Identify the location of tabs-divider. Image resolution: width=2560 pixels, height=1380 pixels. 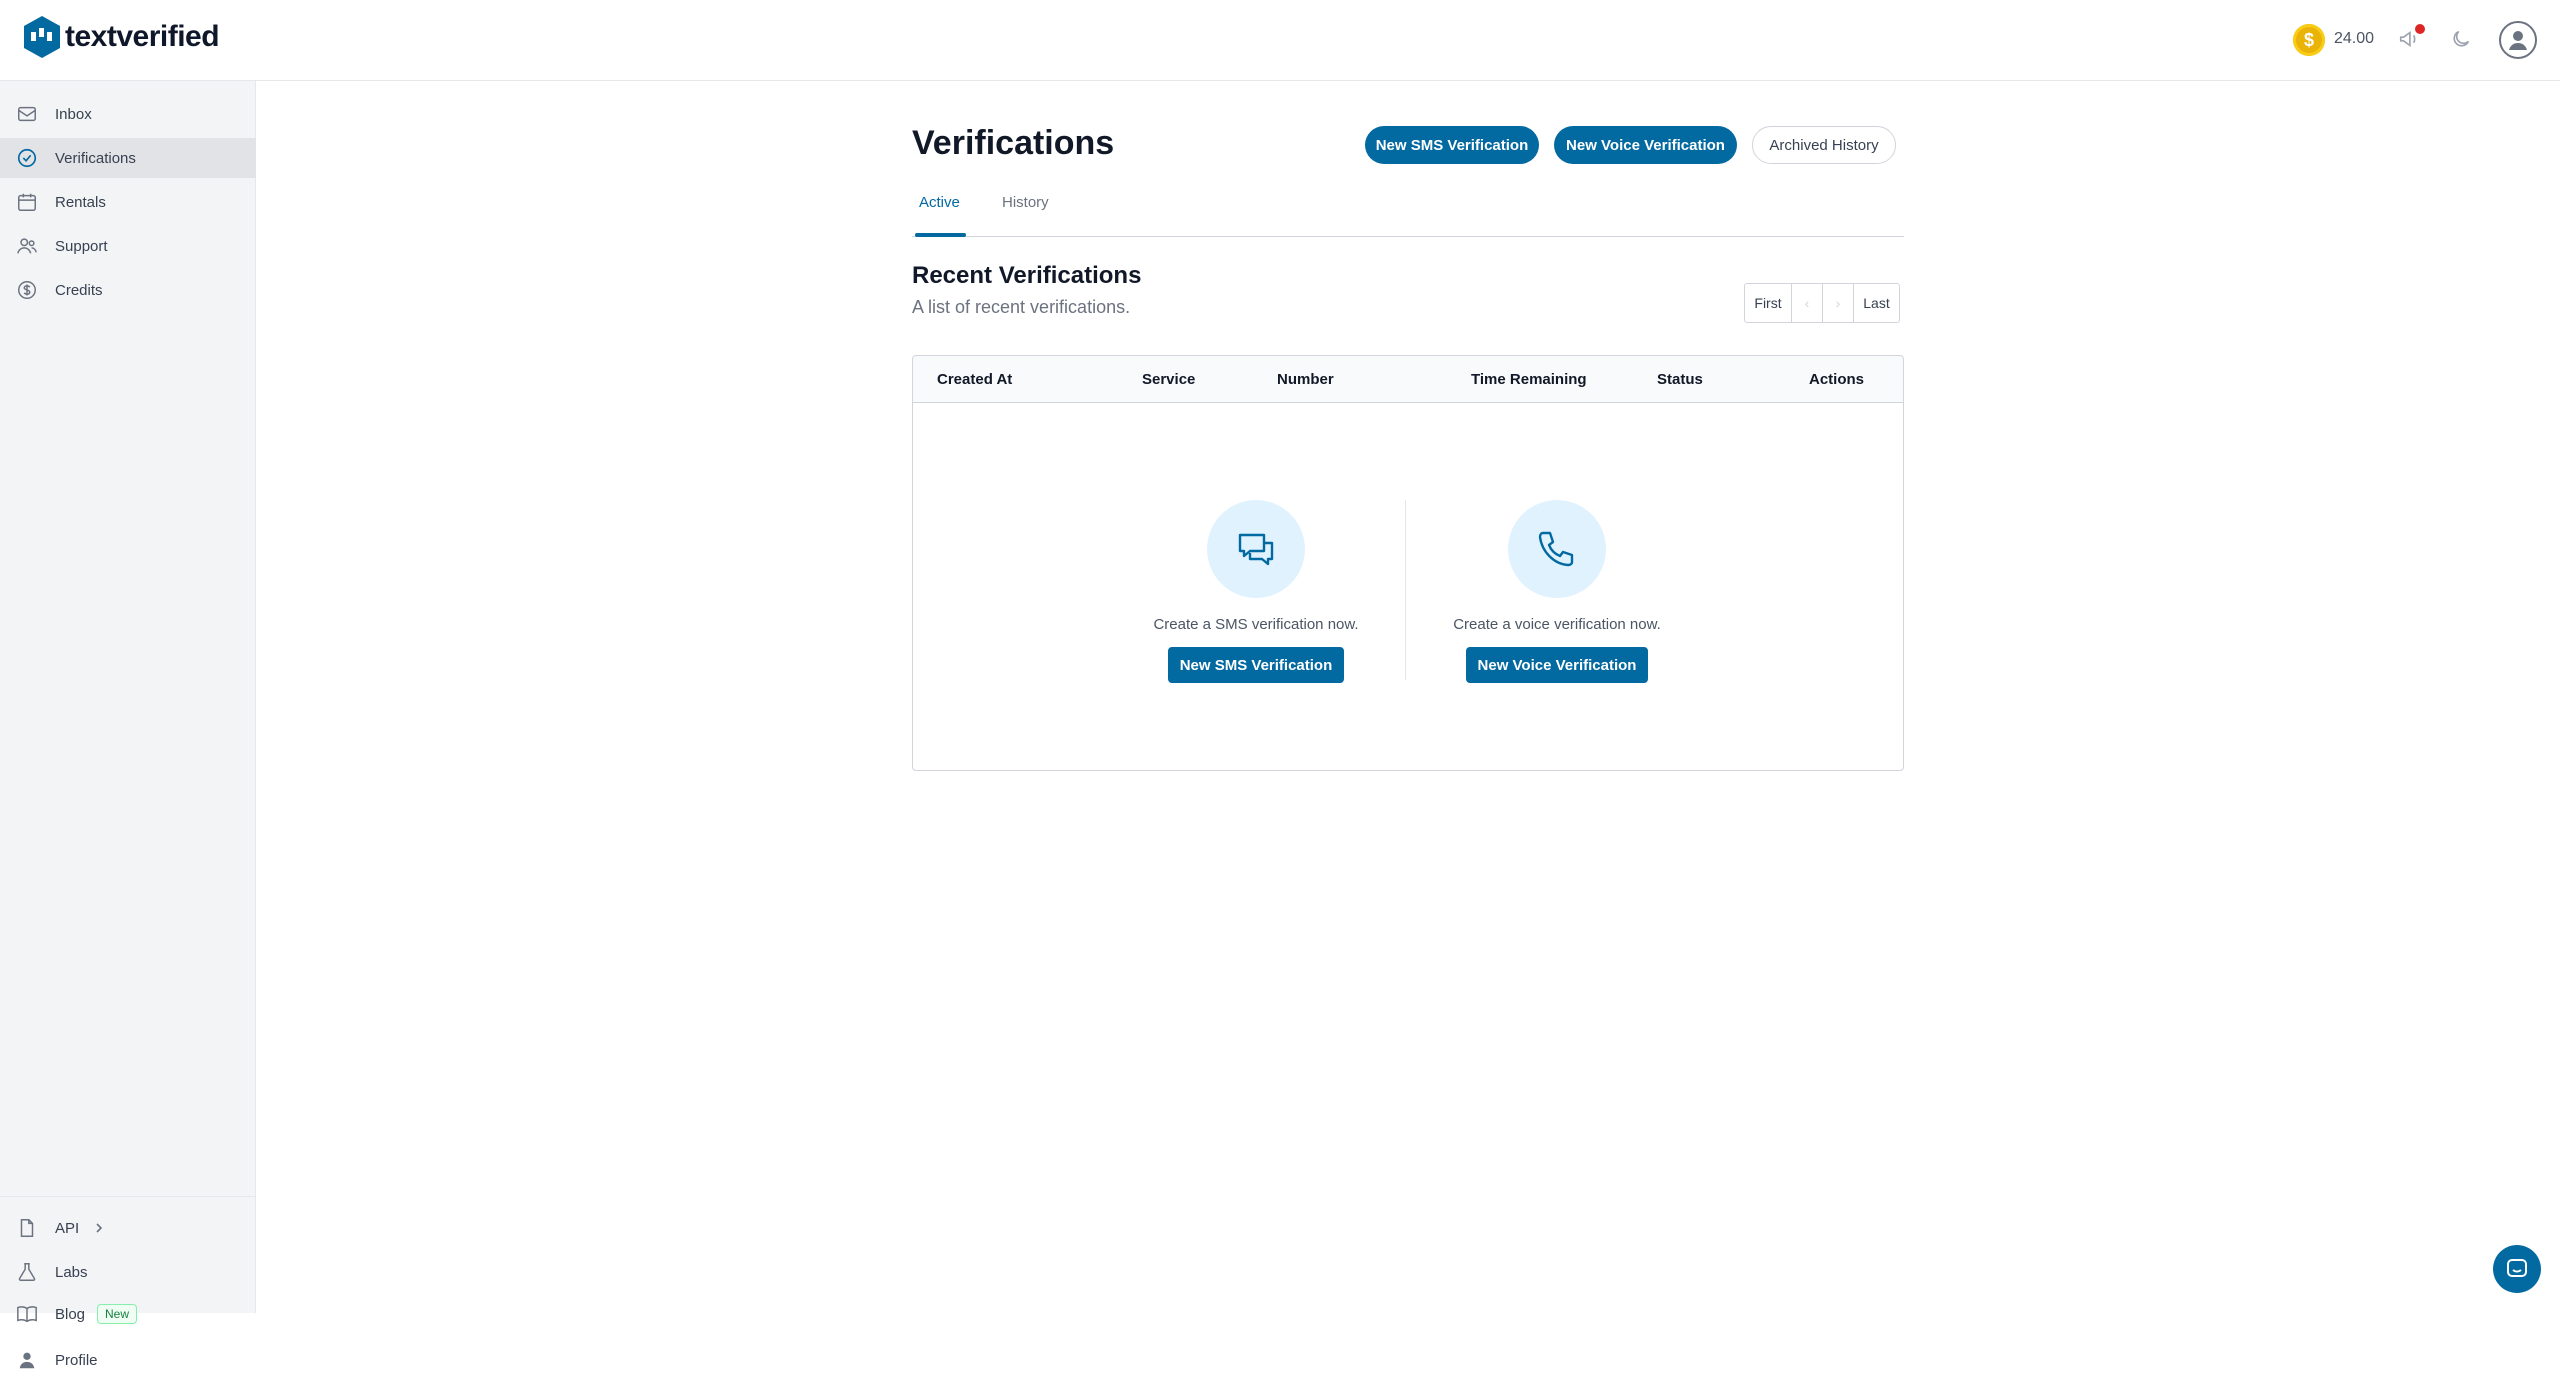
(1408, 236).